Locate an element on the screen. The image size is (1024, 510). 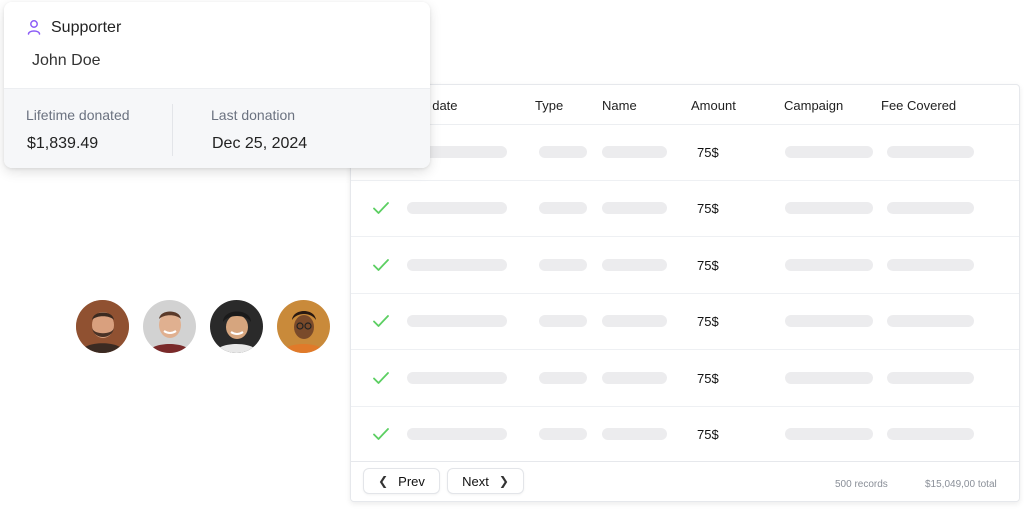
last-donation-value: Dec 25, 2024 is located at coordinates (260, 143).